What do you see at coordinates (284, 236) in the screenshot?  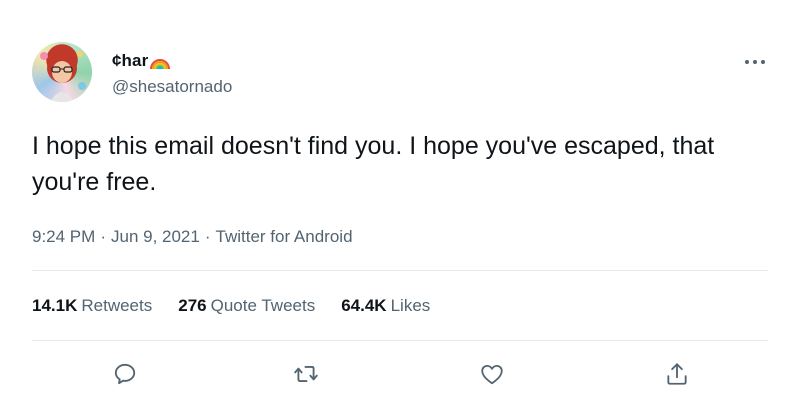 I see `tweet-source: Twitter for Android` at bounding box center [284, 236].